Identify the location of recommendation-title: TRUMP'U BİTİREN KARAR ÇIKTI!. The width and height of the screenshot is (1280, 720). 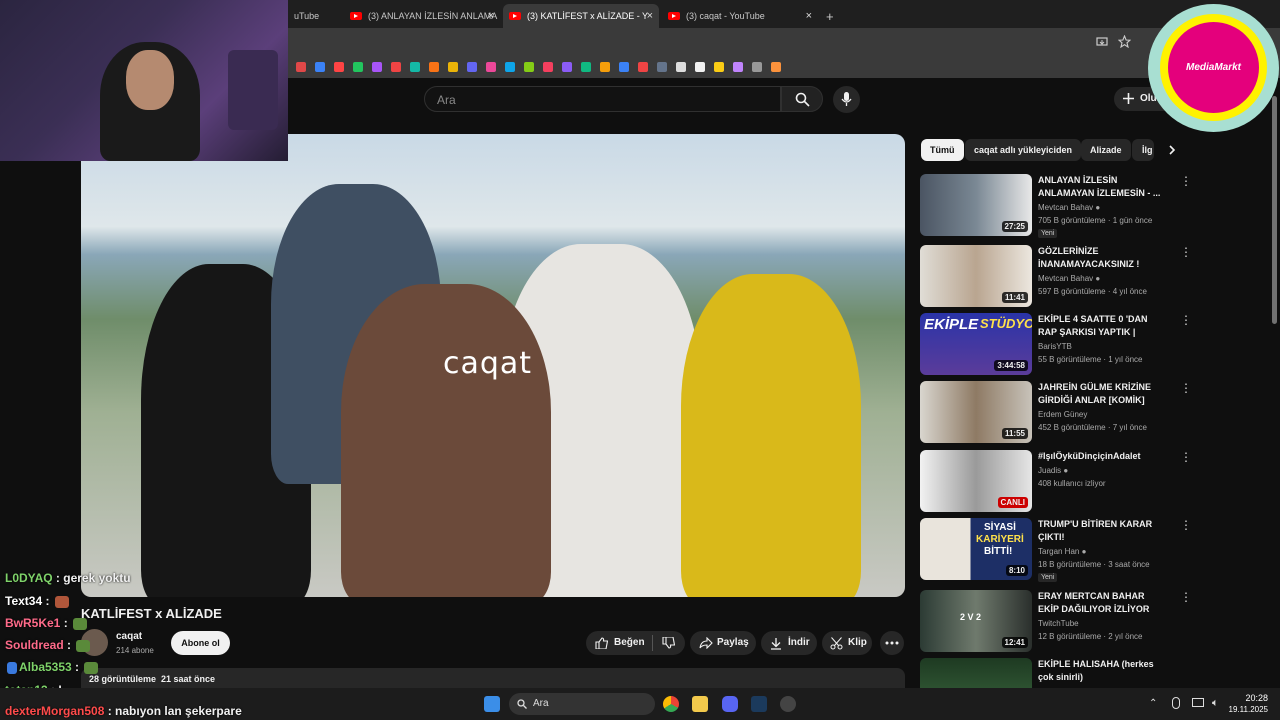
(1102, 531).